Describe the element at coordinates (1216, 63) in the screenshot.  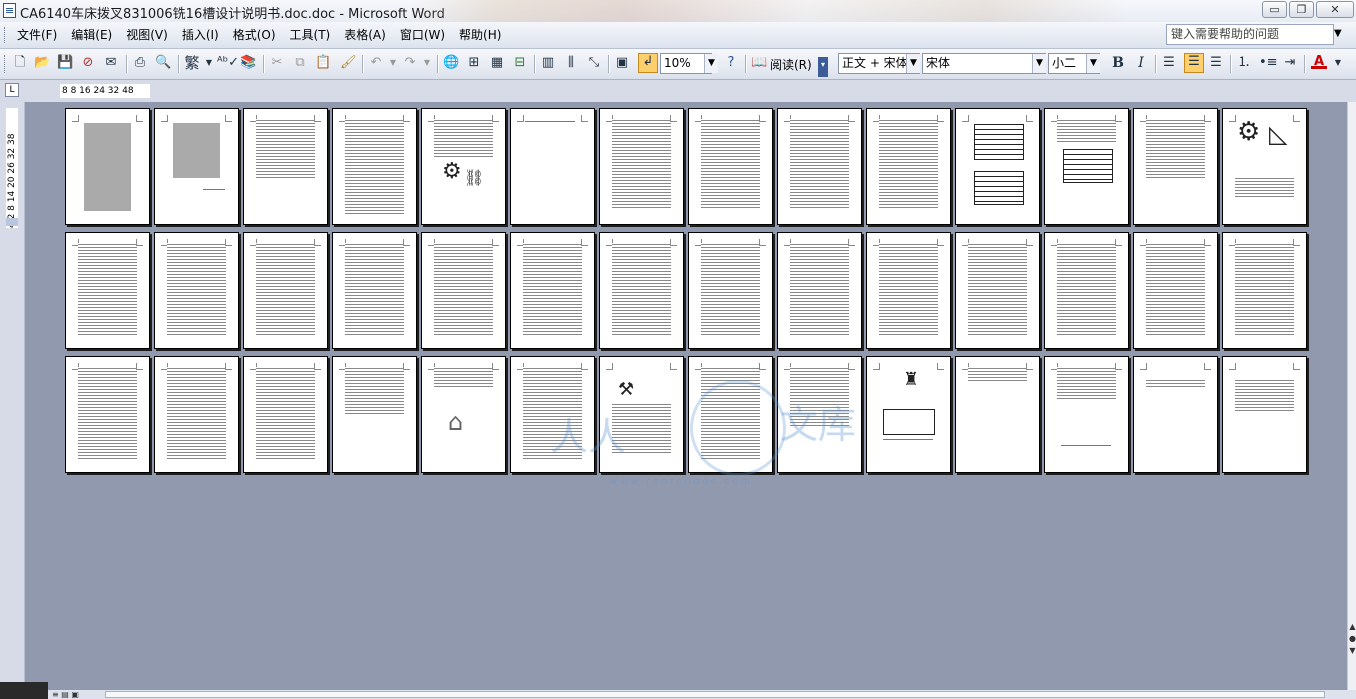
I see `align-right-icon: ☰` at that location.